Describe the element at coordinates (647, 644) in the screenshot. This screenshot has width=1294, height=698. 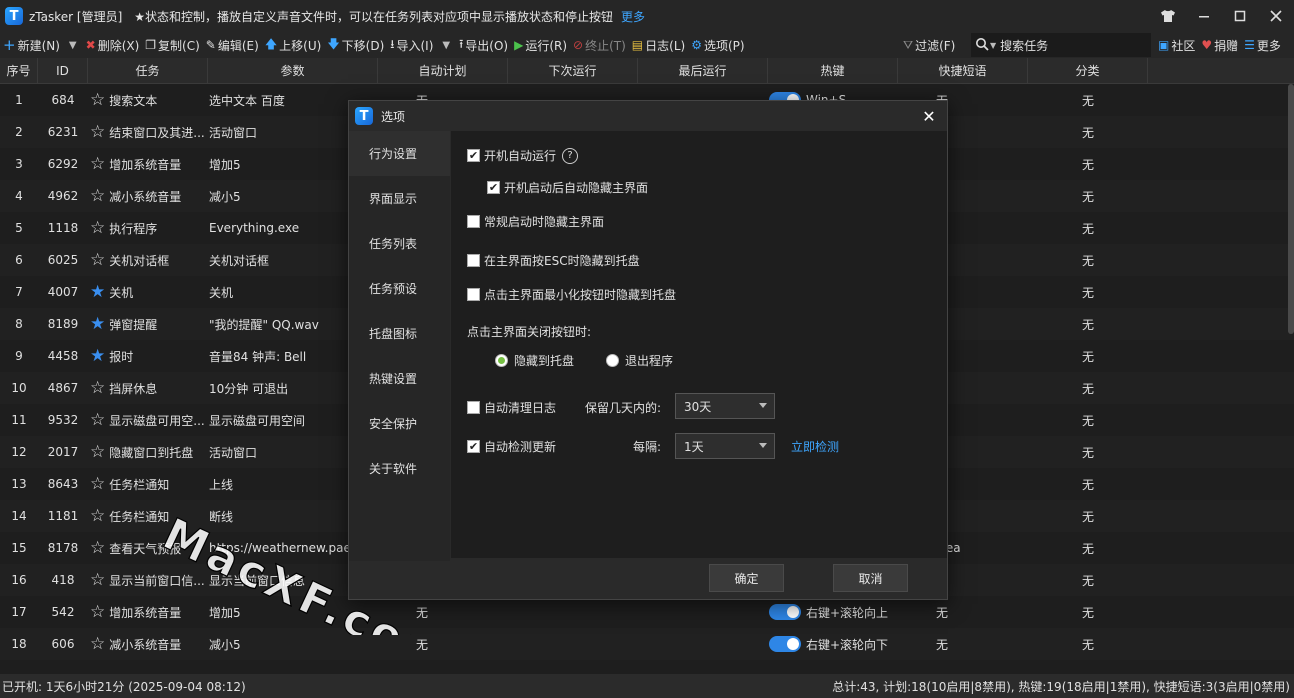
I see `table-row: 18 606 ☆ 减小系统音量 减小5 无 右键+滚轮向下 无 无` at that location.